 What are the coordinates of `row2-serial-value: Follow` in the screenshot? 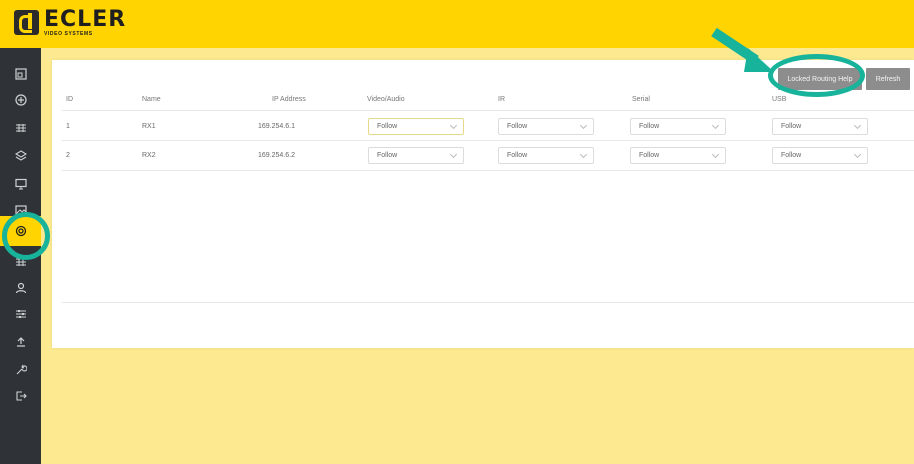 It's located at (649, 155).